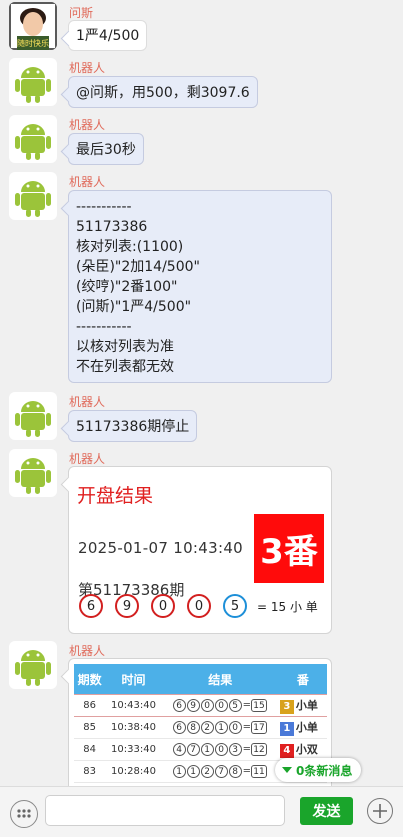  What do you see at coordinates (220, 679) in the screenshot?
I see `header-result: 结果` at bounding box center [220, 679].